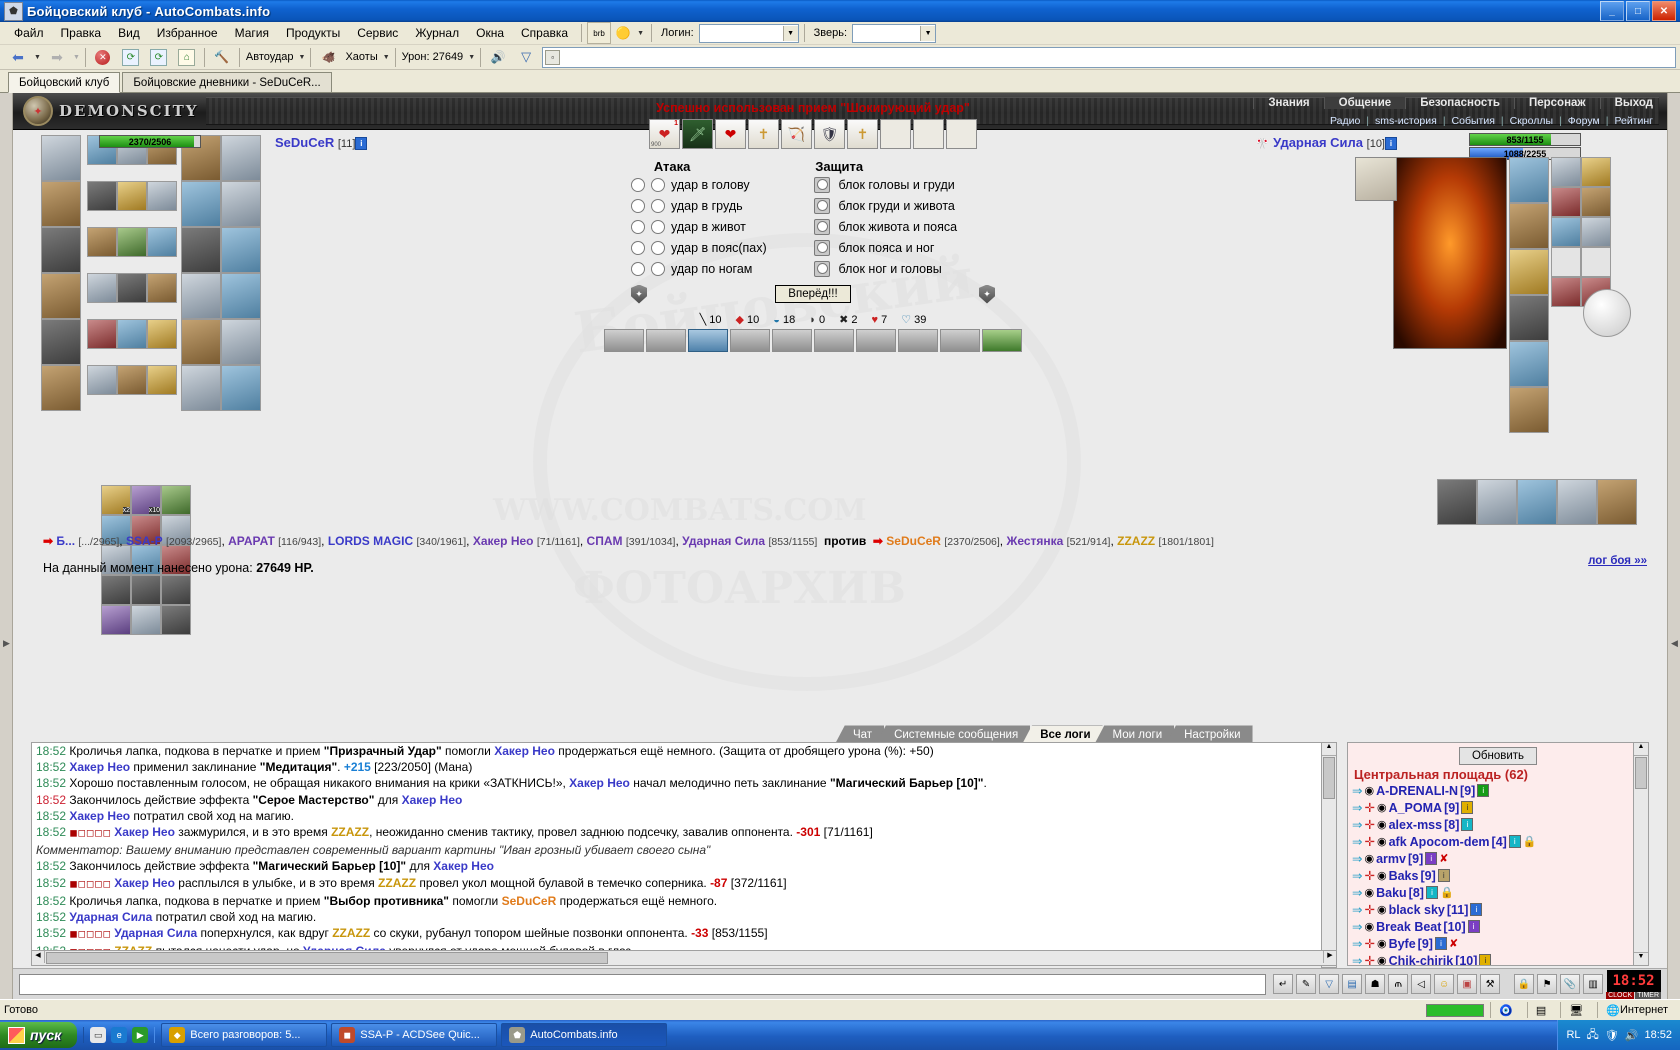 The width and height of the screenshot is (1680, 1050). I want to click on status-icon-2: ▤, so click(1540, 1010).